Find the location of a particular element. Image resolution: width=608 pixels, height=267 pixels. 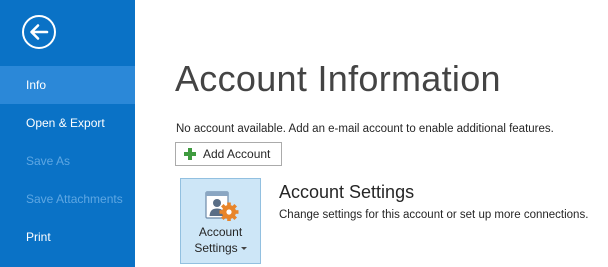

chevron-down-icon is located at coordinates (243, 249).